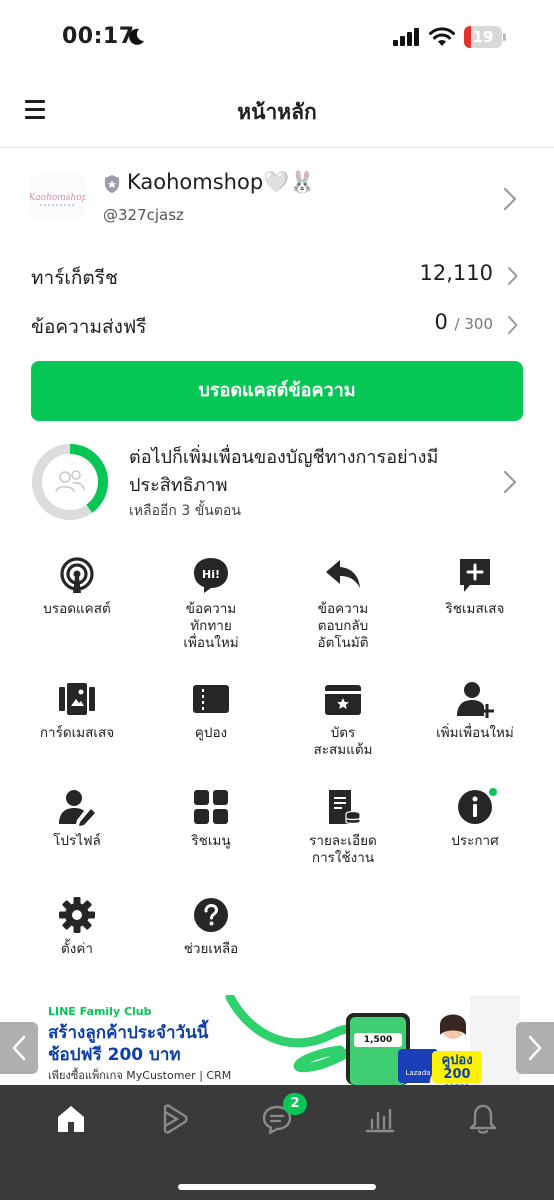 The width and height of the screenshot is (554, 1200). I want to click on menu-item-coupon: คูปอง, so click(211, 711).